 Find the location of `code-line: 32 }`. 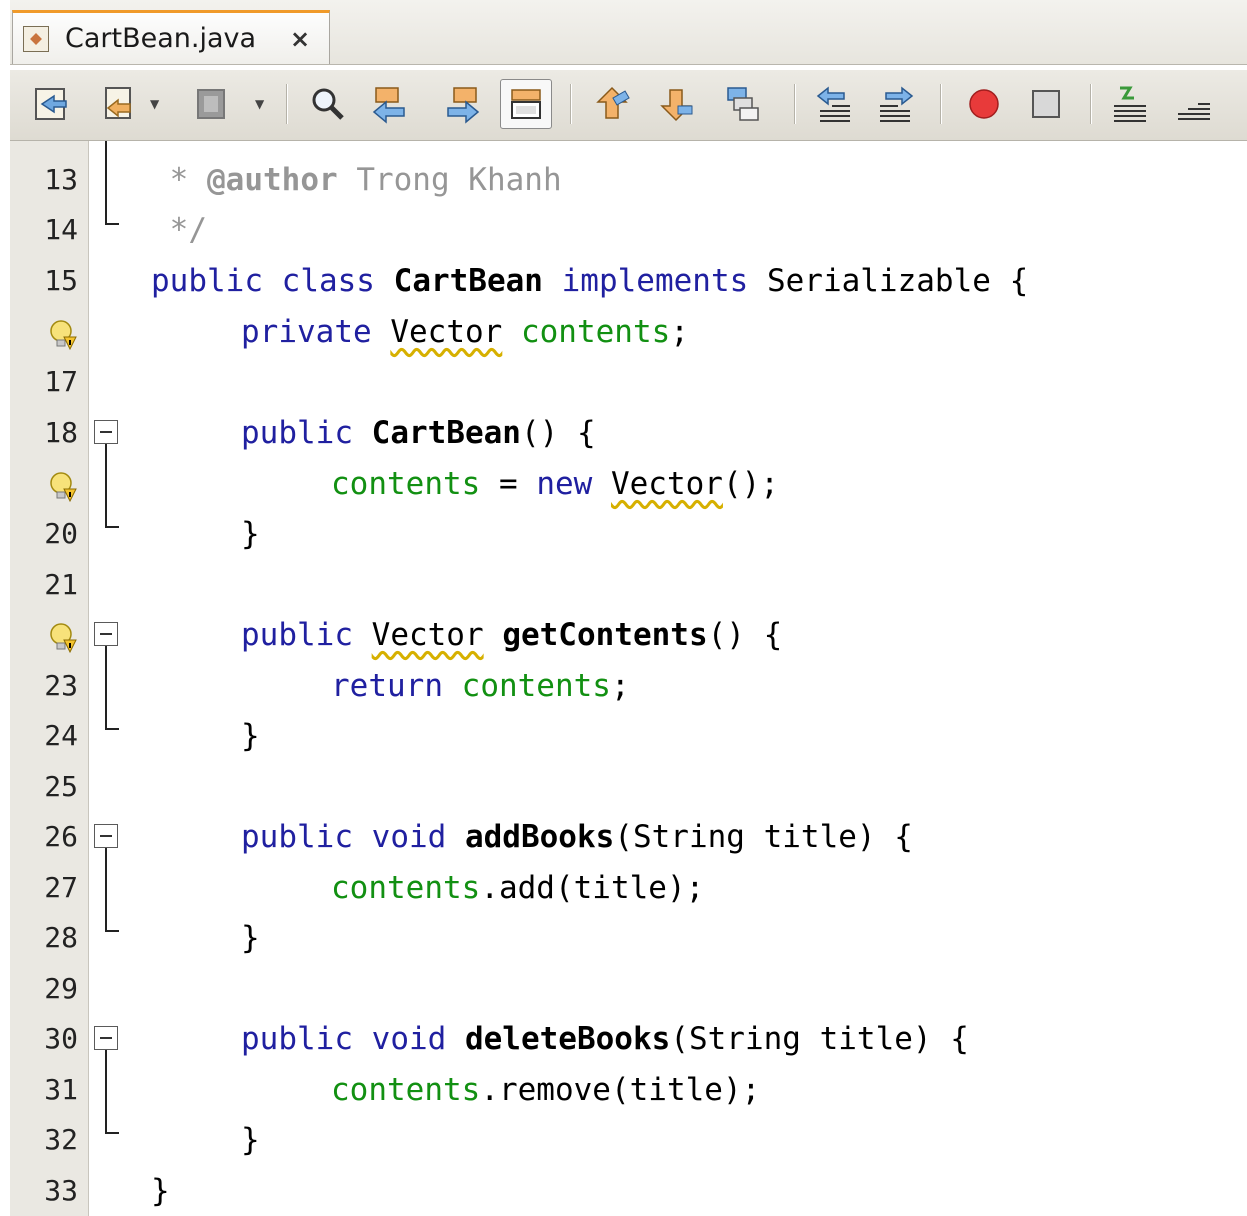

code-line: 32 } is located at coordinates (628, 1140).